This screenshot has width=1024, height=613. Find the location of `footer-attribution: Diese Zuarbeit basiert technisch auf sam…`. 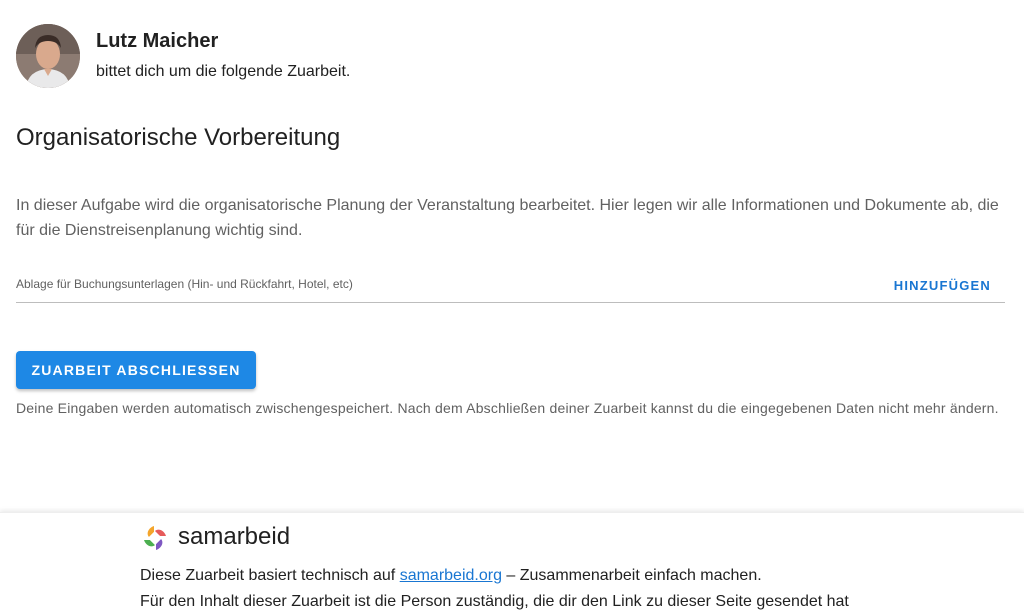

footer-attribution: Diese Zuarbeit basiert technisch auf sam… is located at coordinates (451, 576).